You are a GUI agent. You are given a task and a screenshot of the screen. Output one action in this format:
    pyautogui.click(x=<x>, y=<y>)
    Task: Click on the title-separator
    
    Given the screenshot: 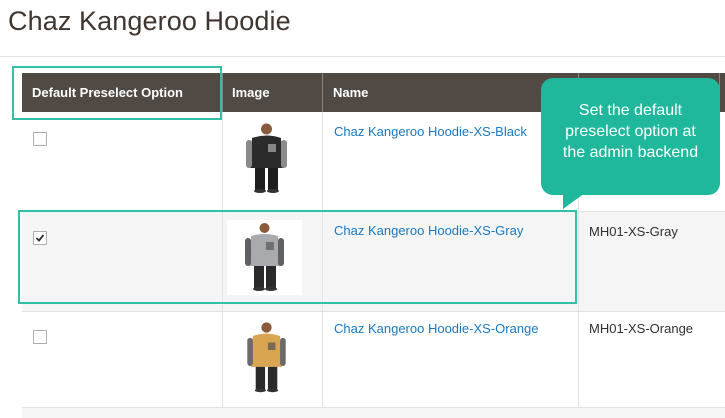 What is the action you would take?
    pyautogui.click(x=362, y=56)
    